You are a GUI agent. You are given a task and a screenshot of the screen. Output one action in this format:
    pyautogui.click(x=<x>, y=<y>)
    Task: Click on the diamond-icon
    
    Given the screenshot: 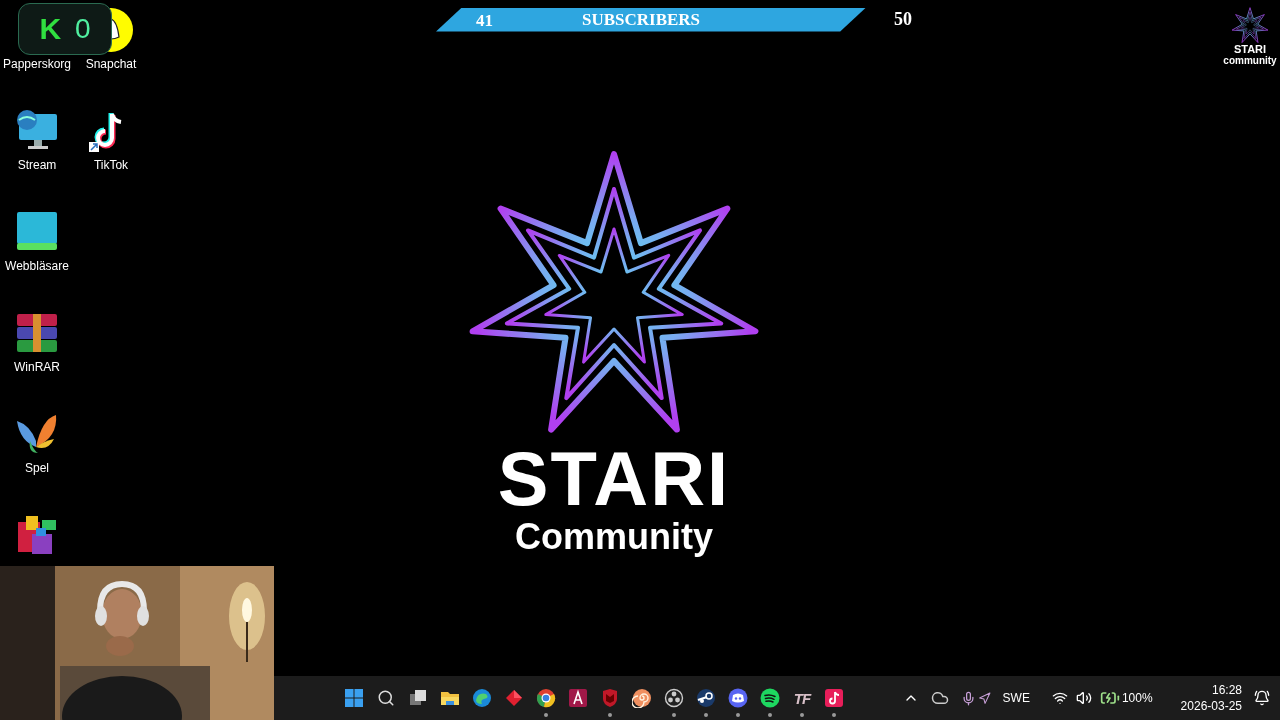 What is the action you would take?
    pyautogui.click(x=514, y=698)
    